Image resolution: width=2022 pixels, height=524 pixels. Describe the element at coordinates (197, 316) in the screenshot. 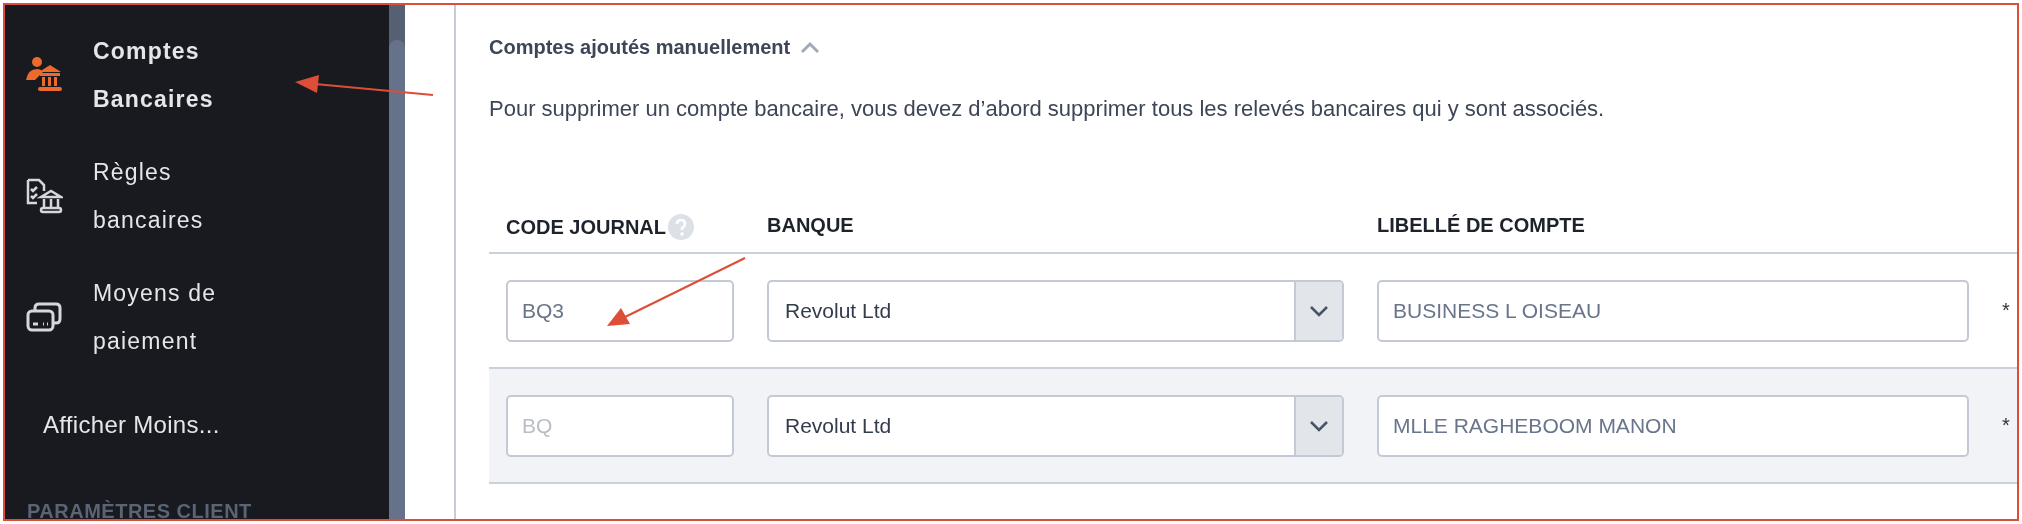

I see `sidebar-item: Moyens de paiement` at that location.